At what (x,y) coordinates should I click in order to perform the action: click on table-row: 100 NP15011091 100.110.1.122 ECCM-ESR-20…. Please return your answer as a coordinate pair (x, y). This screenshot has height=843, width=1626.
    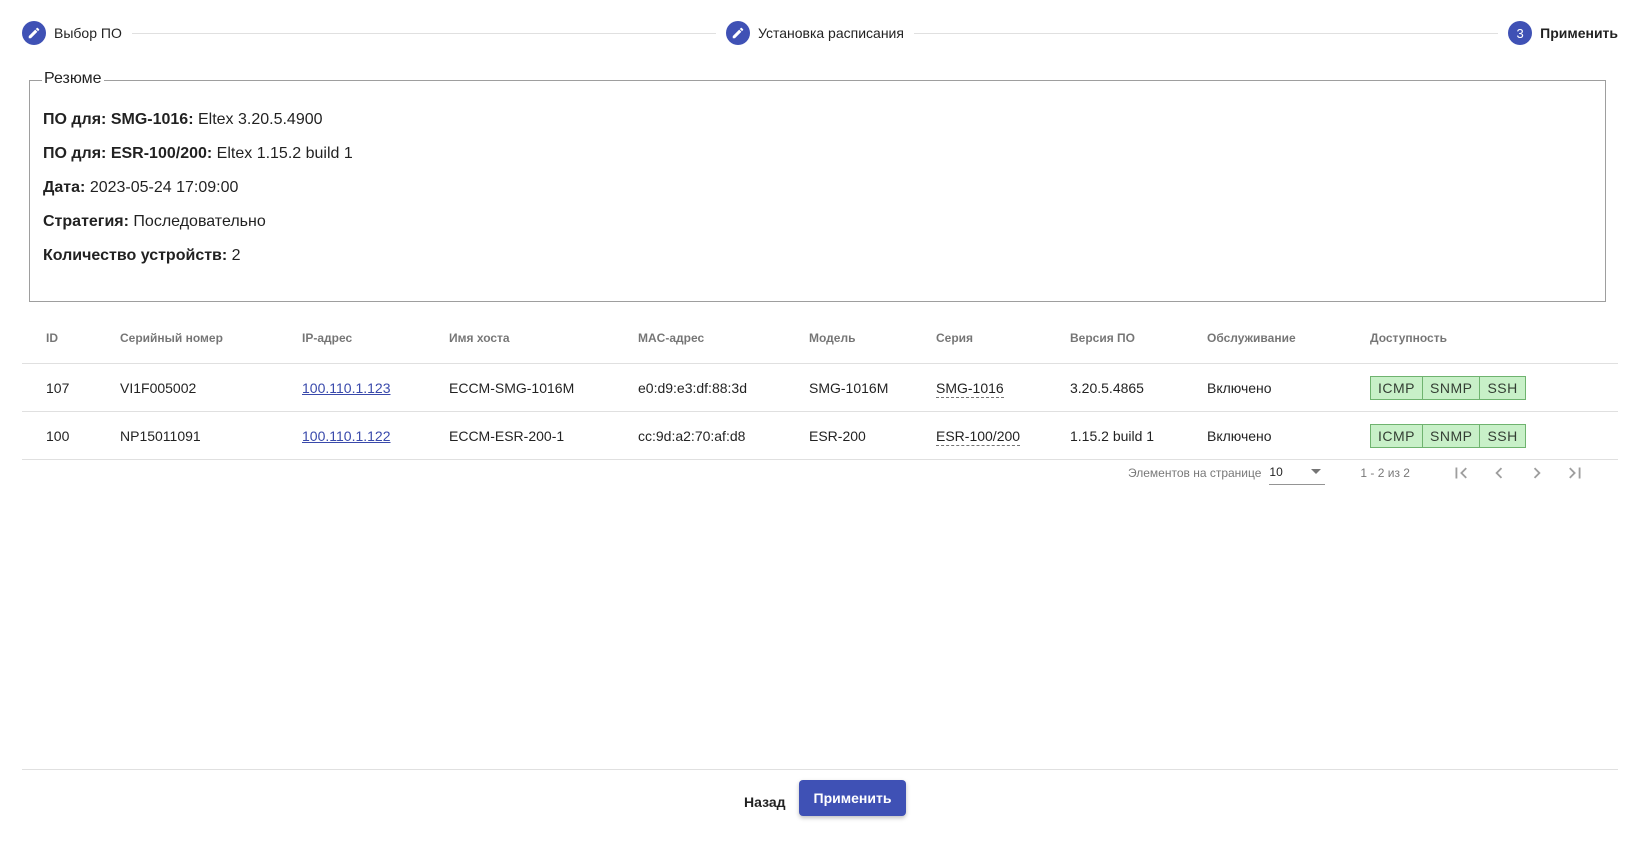
    Looking at the image, I should click on (820, 436).